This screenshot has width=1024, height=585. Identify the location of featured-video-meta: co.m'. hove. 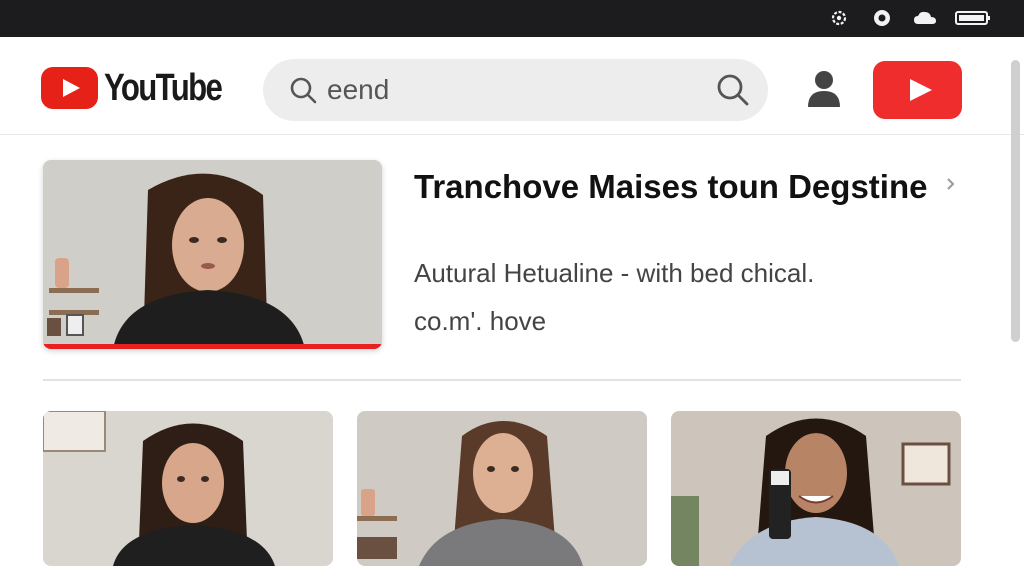
(480, 321).